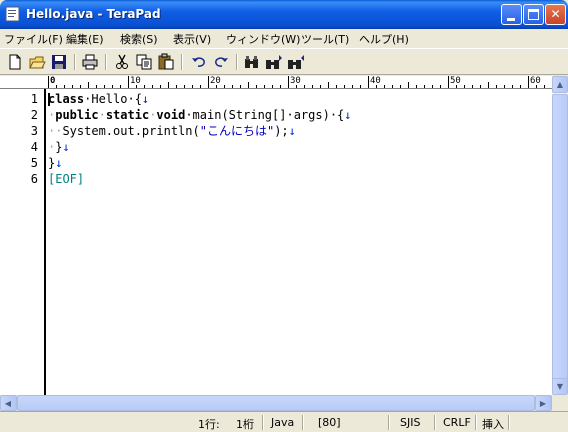 The height and width of the screenshot is (432, 568). What do you see at coordinates (34, 163) in the screenshot?
I see `line-number: 5` at bounding box center [34, 163].